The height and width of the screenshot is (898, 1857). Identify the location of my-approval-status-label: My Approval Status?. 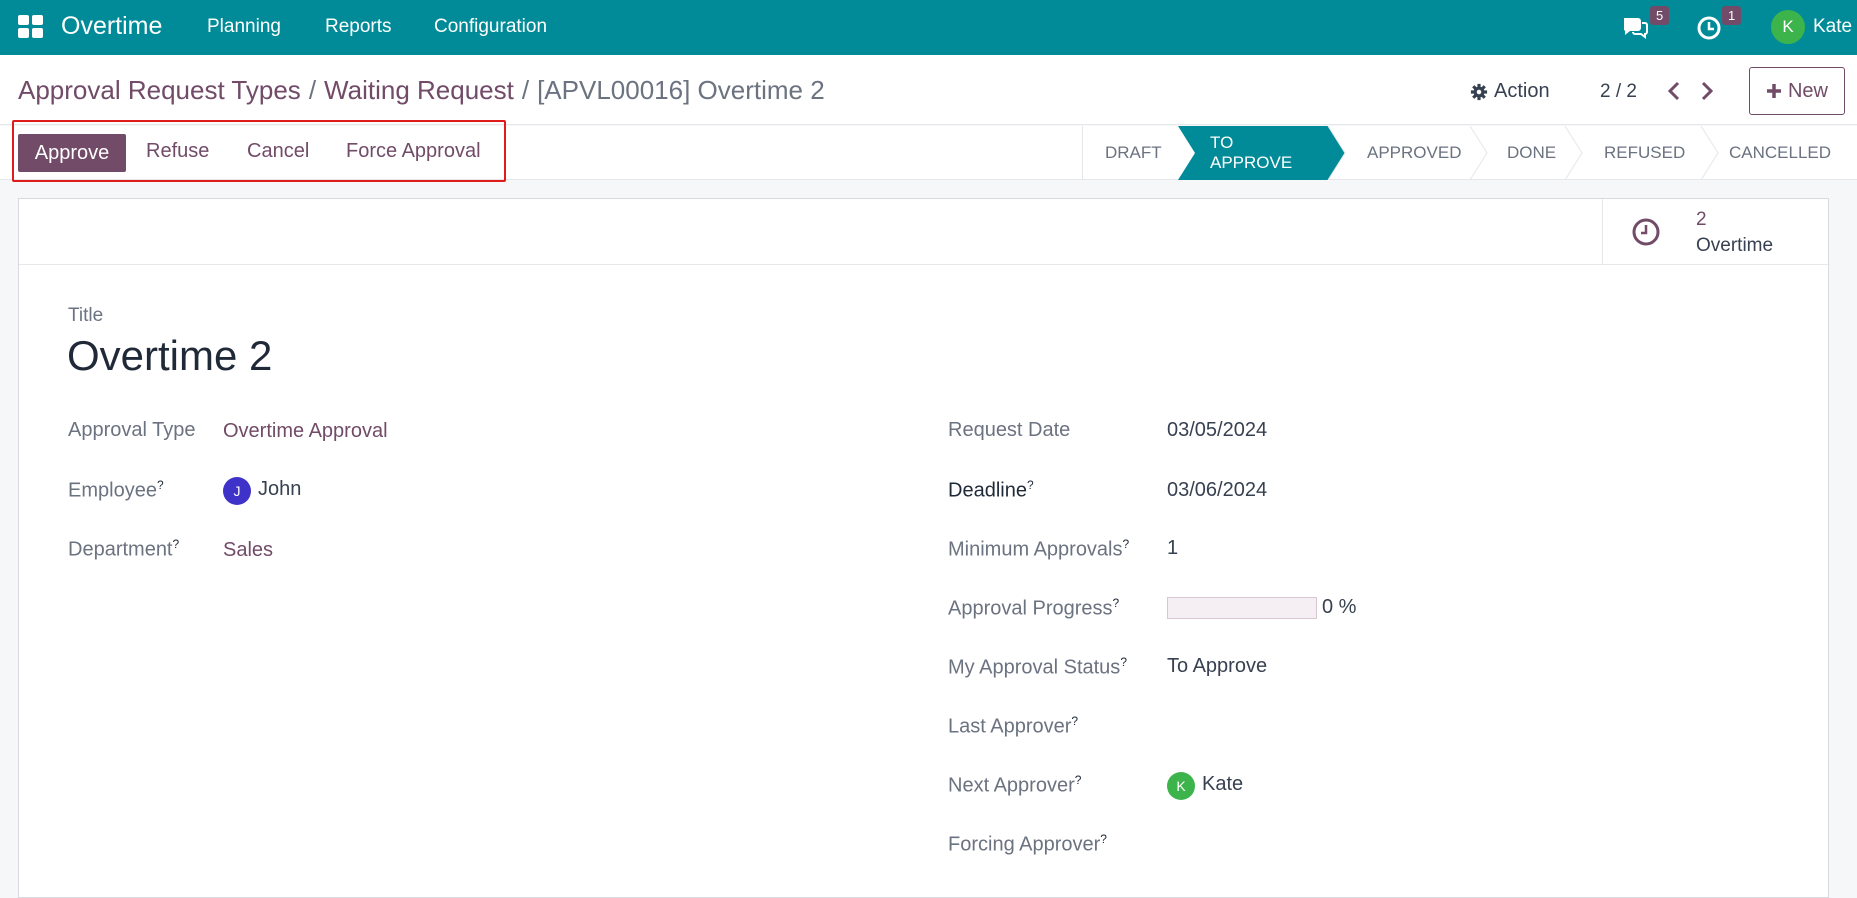
(1037, 667).